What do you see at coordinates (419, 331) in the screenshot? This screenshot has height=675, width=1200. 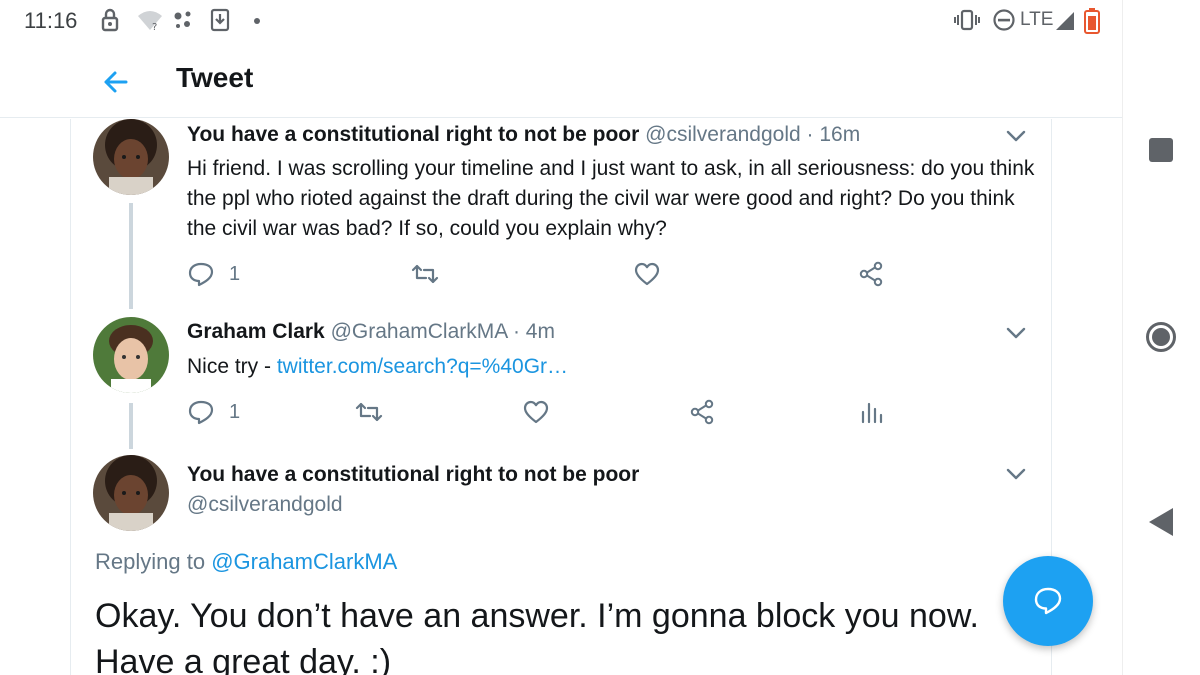 I see `user-handle: @GrahamClarkMA` at bounding box center [419, 331].